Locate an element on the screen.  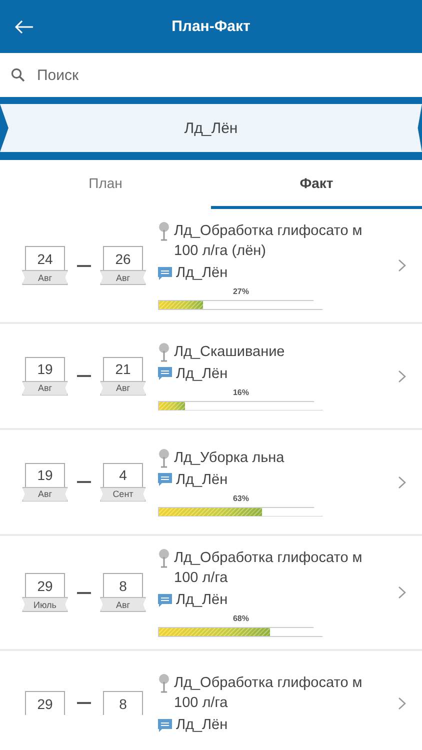
search-icon is located at coordinates (18, 75).